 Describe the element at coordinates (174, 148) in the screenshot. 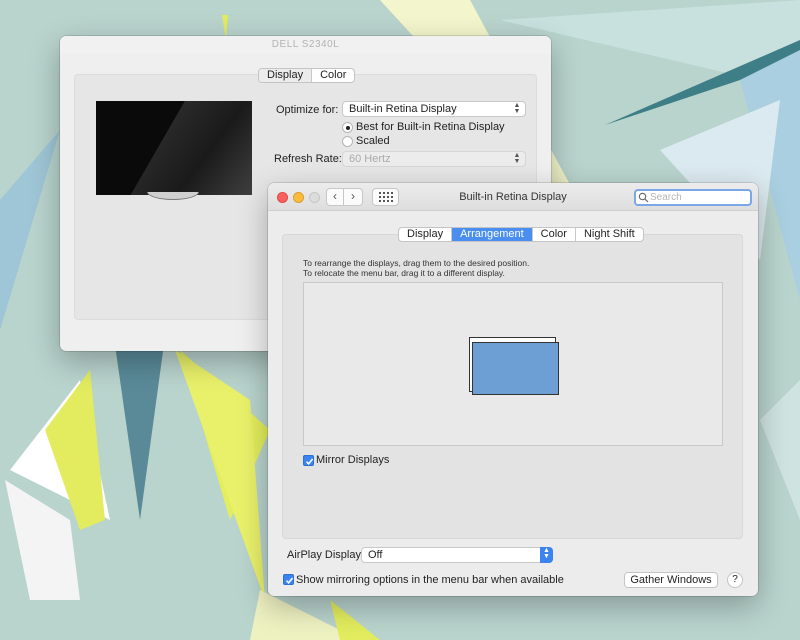

I see `display-preview-image` at that location.